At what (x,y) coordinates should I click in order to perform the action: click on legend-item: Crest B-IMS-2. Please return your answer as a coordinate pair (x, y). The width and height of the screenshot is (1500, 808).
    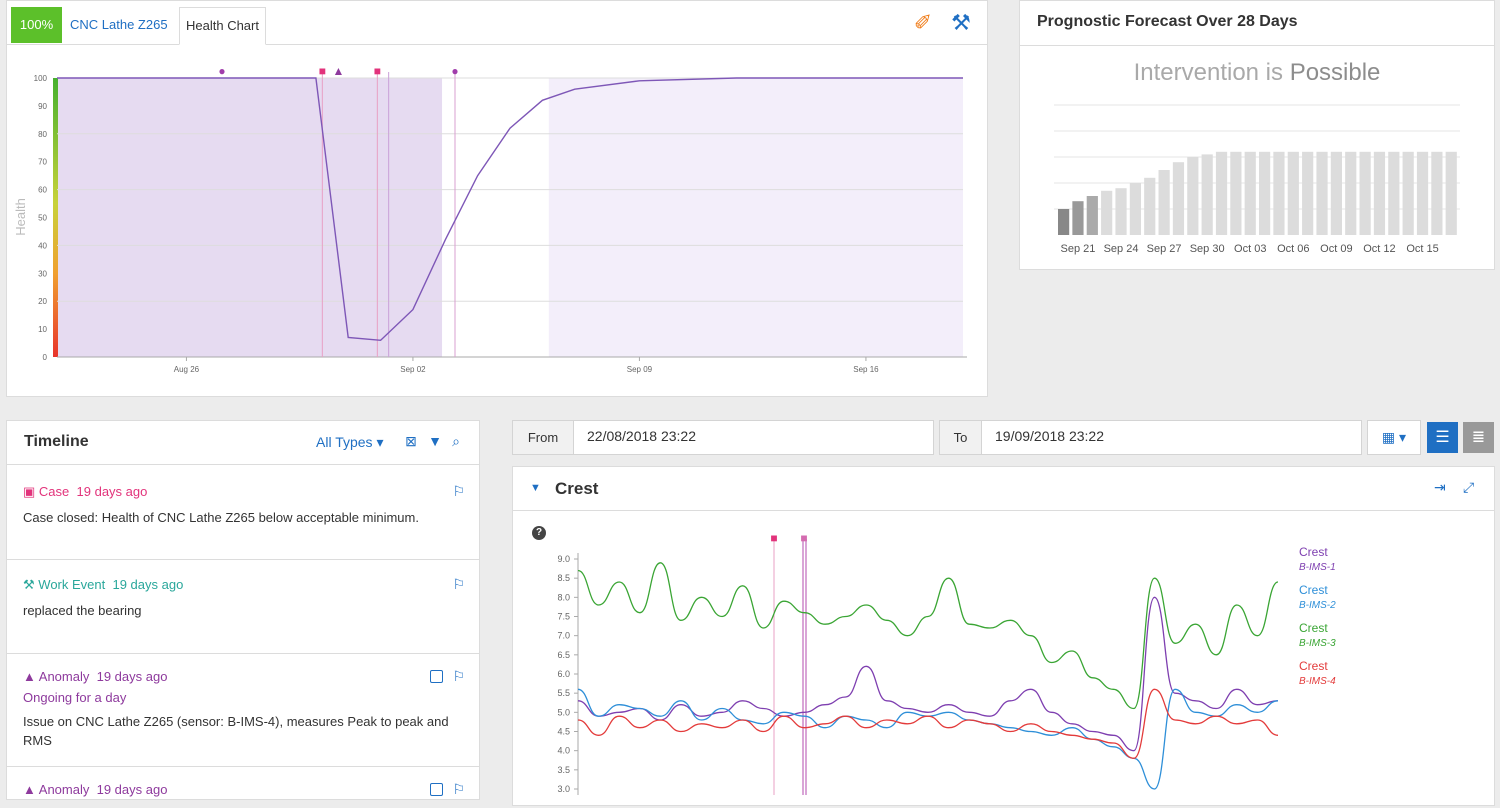
    Looking at the image, I should click on (1317, 598).